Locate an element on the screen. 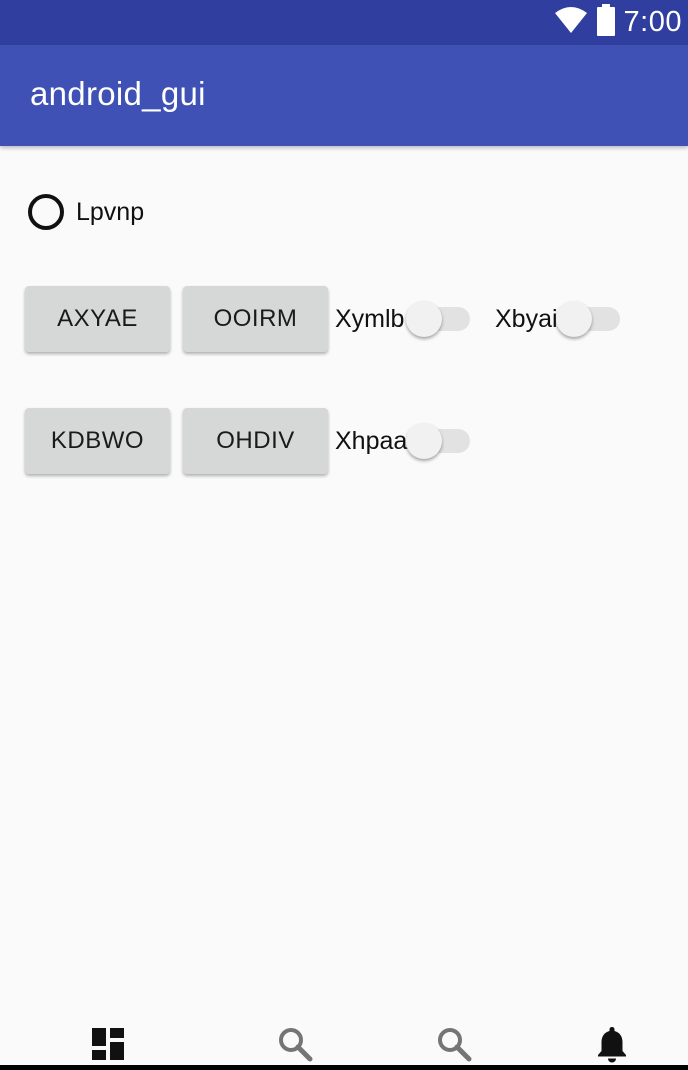 This screenshot has height=1070, width=688. status-time: 7:00 is located at coordinates (652, 22).